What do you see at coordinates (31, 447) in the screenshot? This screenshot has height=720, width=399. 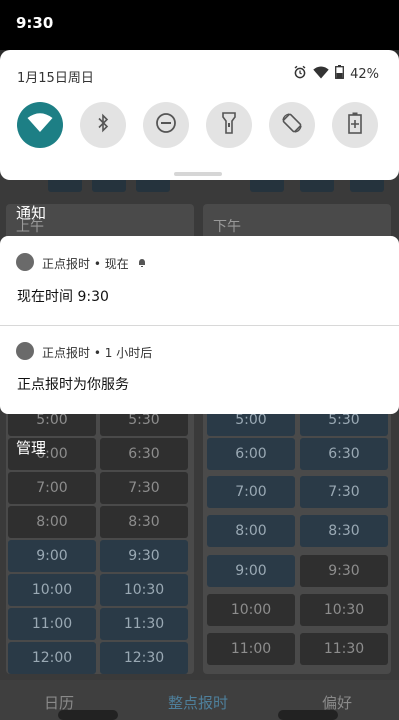 I see `manage-section-label: 管理` at bounding box center [31, 447].